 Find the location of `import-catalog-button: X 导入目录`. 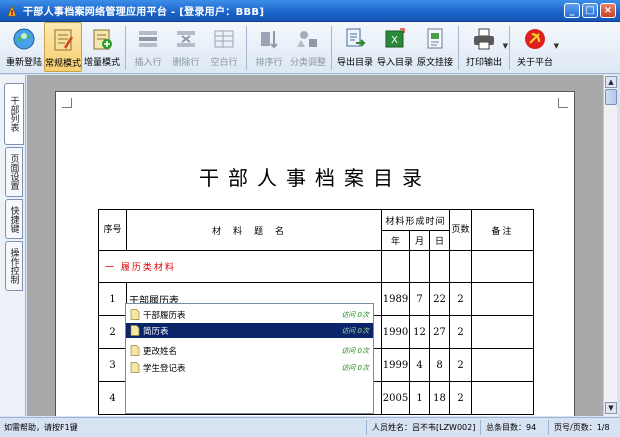

import-catalog-button: X 导入目录 is located at coordinates (395, 47).